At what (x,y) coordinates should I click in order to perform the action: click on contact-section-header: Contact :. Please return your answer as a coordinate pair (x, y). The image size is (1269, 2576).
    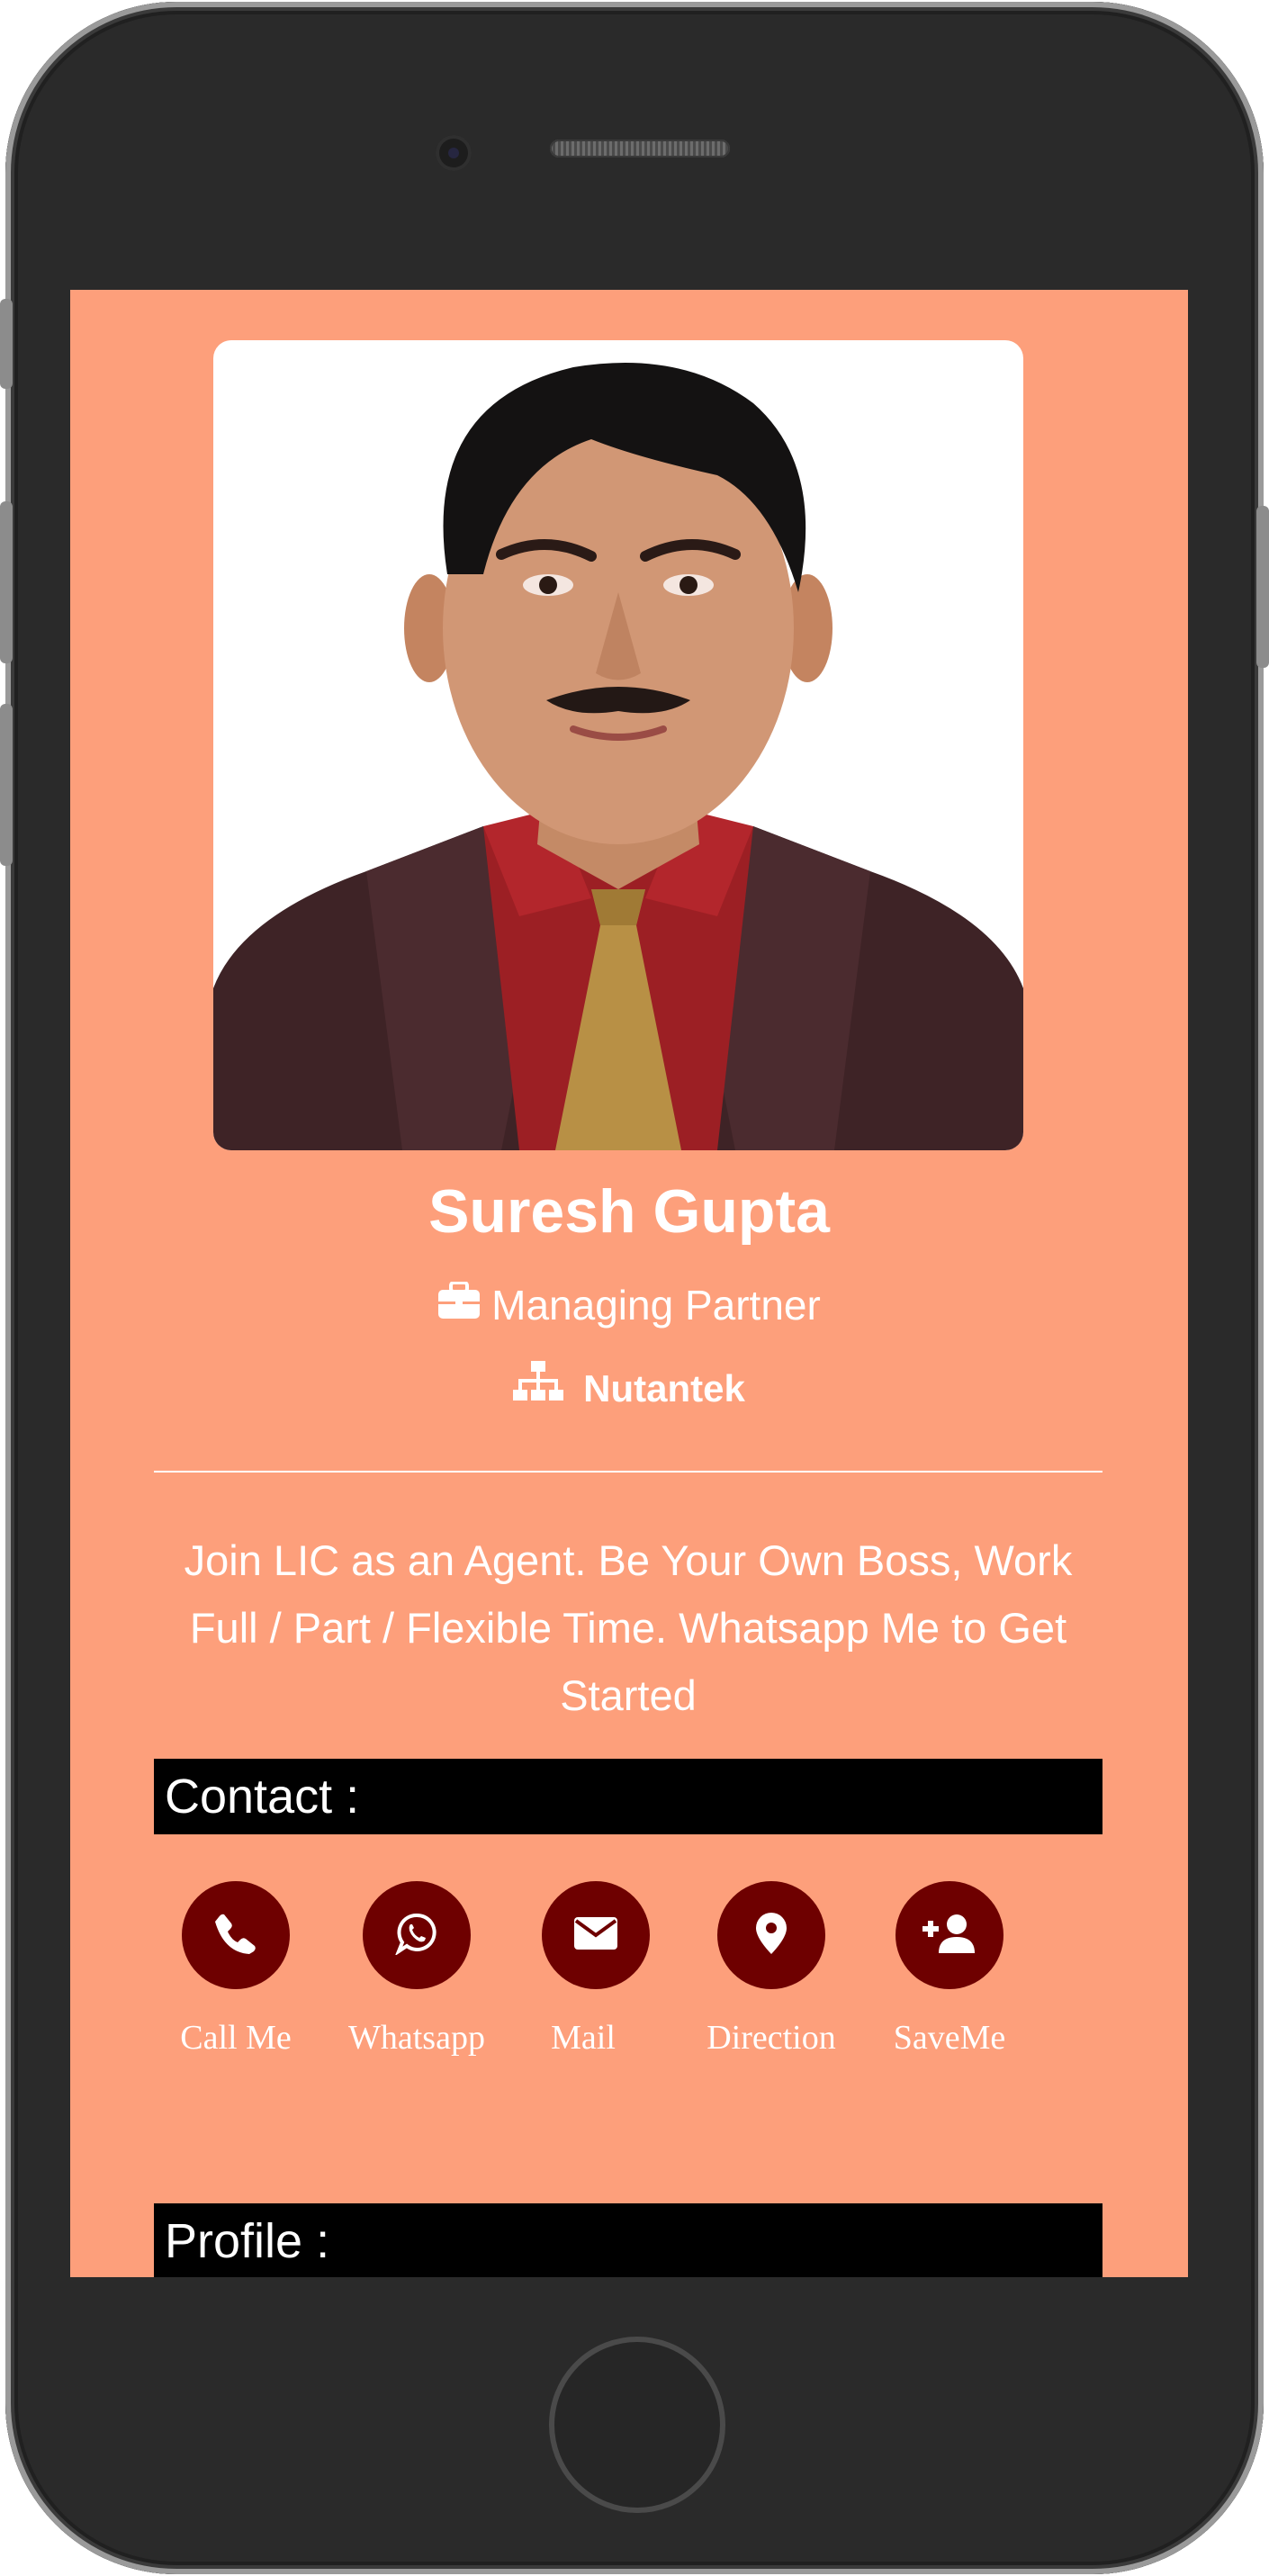
    Looking at the image, I should click on (628, 1796).